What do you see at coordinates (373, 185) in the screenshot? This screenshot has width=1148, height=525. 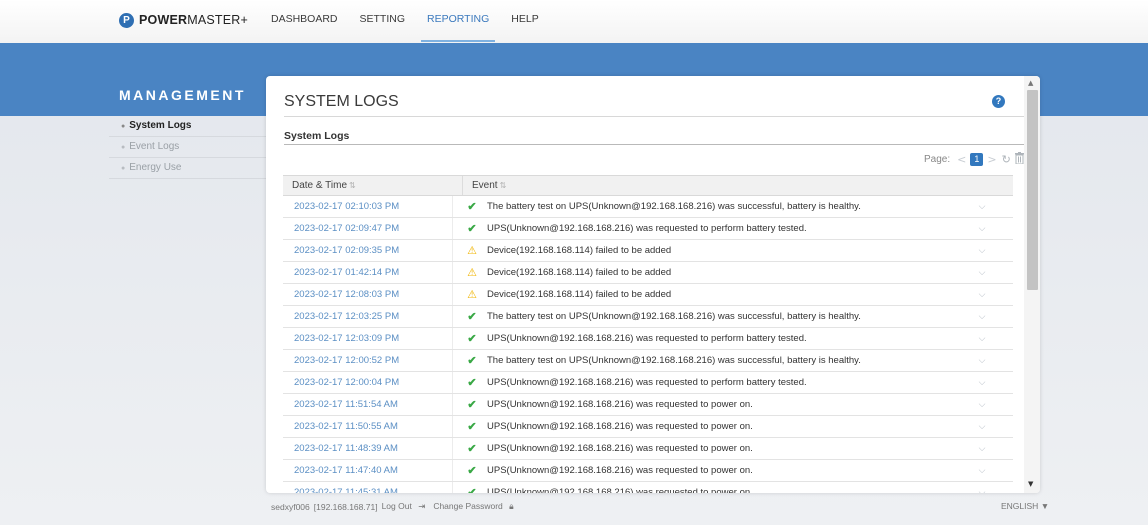 I see `column-header-date: Date & Time ⇅` at bounding box center [373, 185].